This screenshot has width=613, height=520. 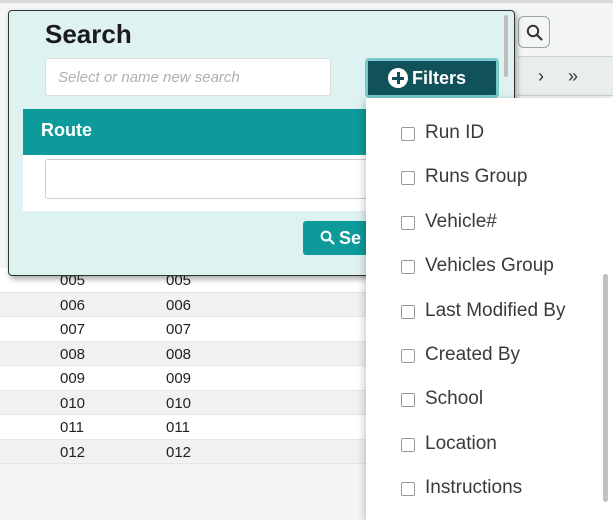 I want to click on filter-option-label: Run ID, so click(x=455, y=132).